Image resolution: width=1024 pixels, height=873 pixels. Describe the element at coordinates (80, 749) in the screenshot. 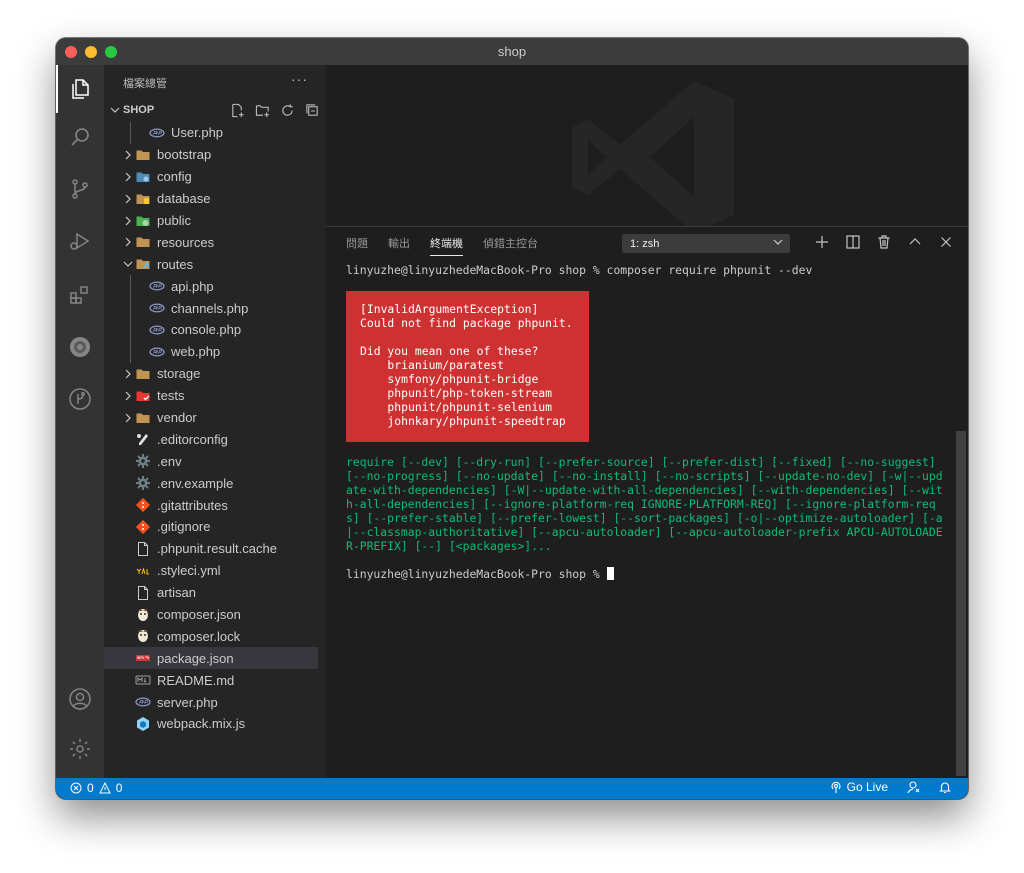

I see `settings-gear-icon` at that location.